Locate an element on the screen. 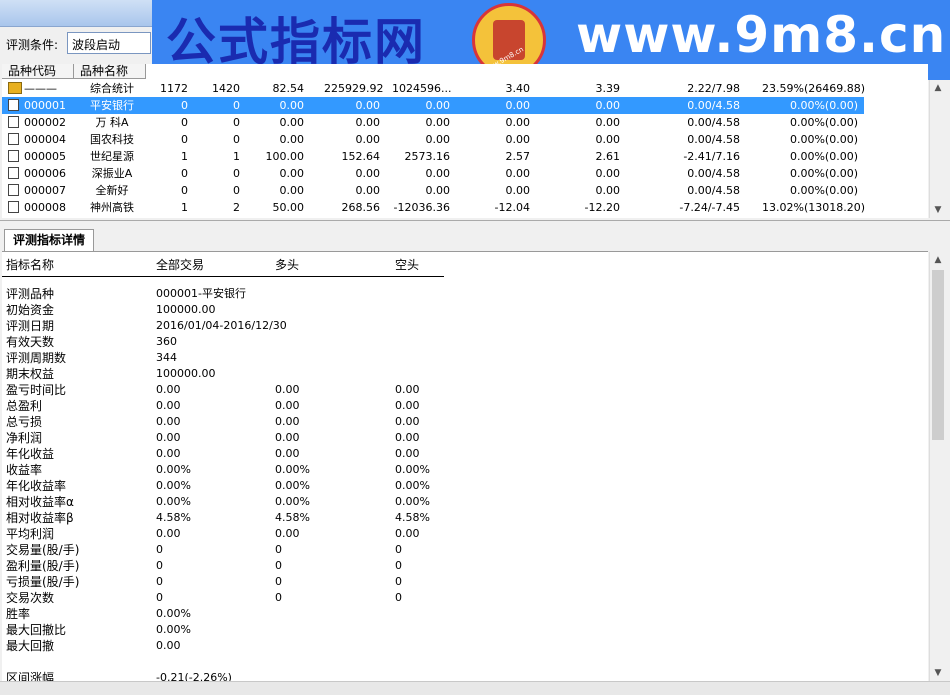 This screenshot has width=950, height=695. list-item: 亏损量(股/手) 0 0 0 is located at coordinates (465, 582).